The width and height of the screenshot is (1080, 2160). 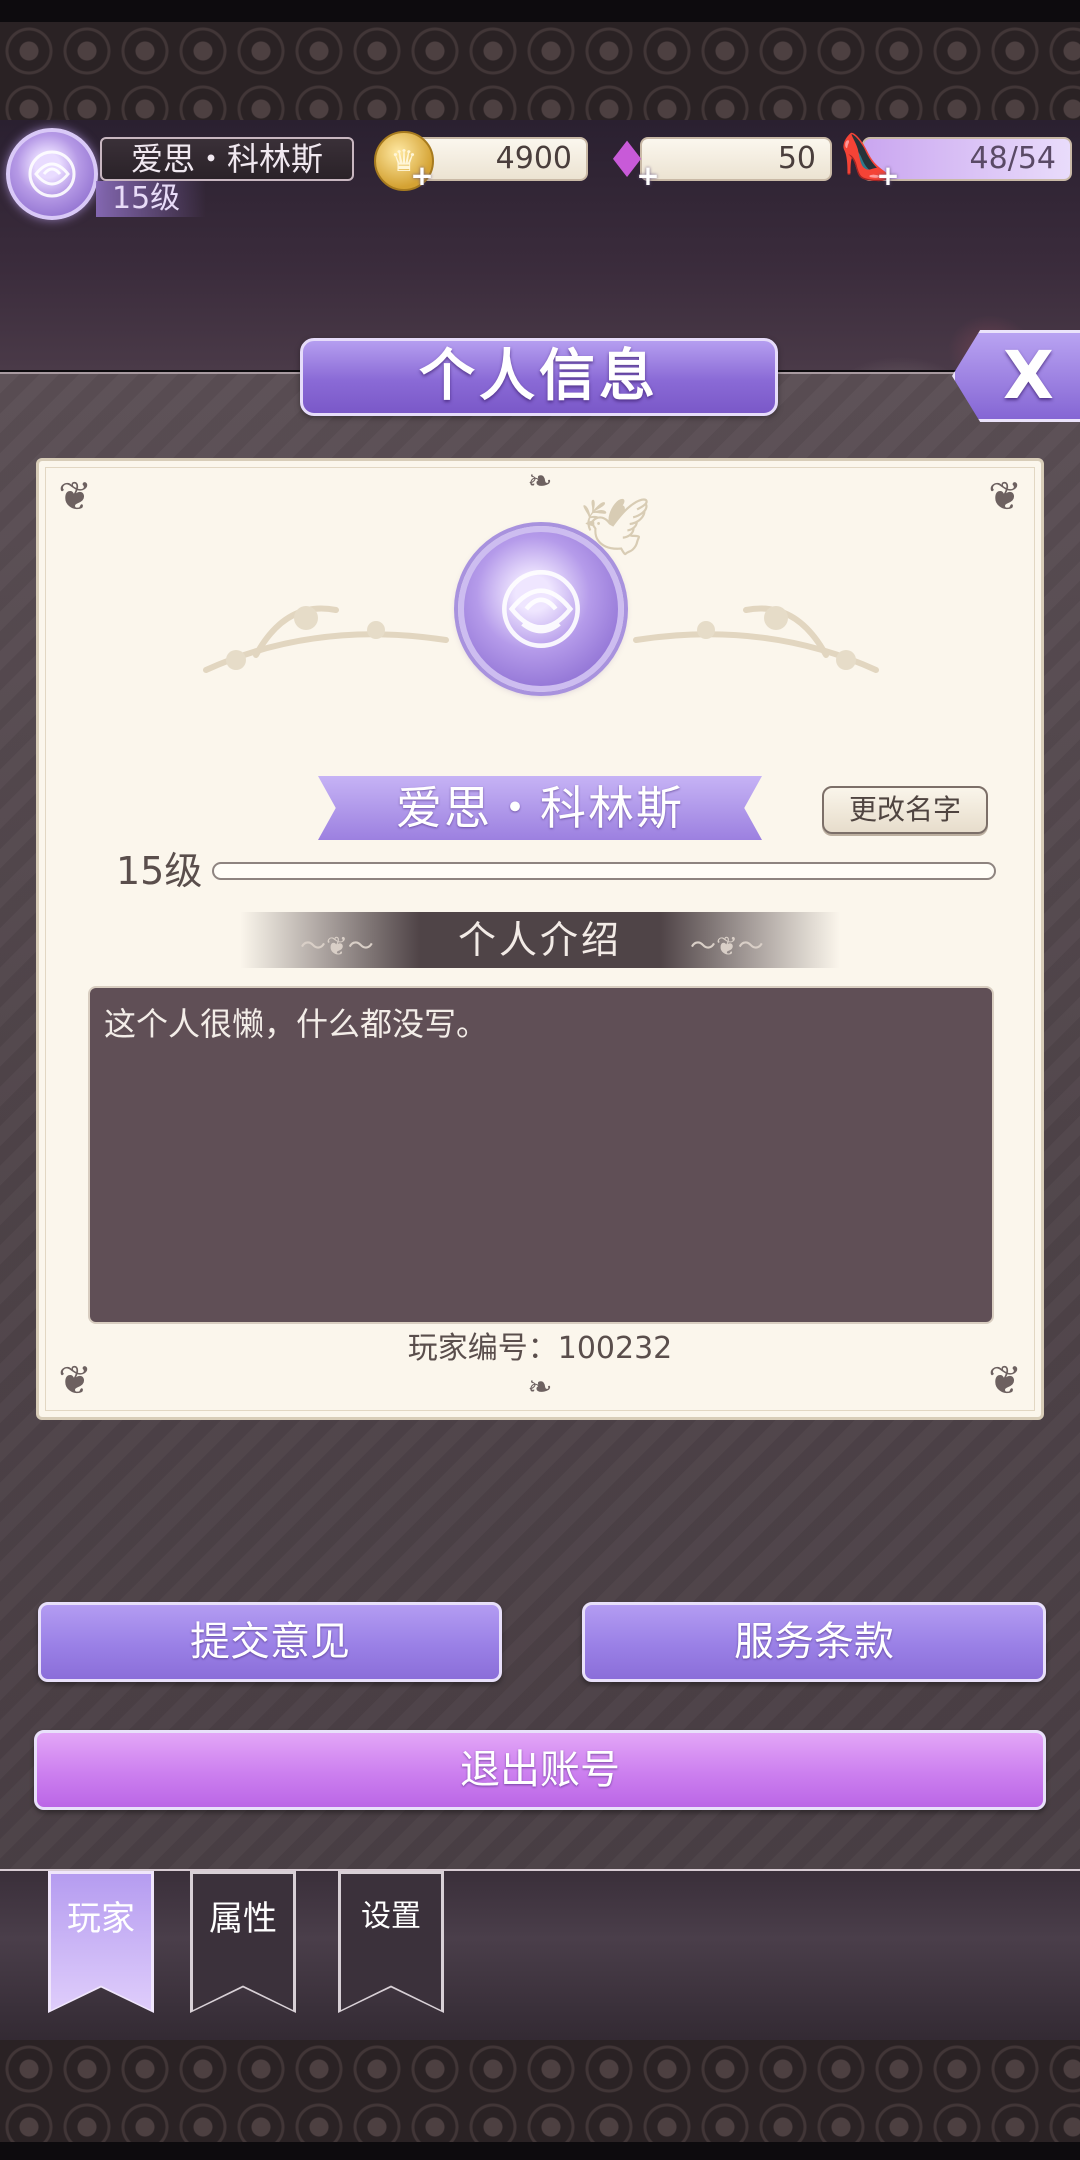 What do you see at coordinates (227, 159) in the screenshot?
I see `hud-player-name: 爱思・科林斯` at bounding box center [227, 159].